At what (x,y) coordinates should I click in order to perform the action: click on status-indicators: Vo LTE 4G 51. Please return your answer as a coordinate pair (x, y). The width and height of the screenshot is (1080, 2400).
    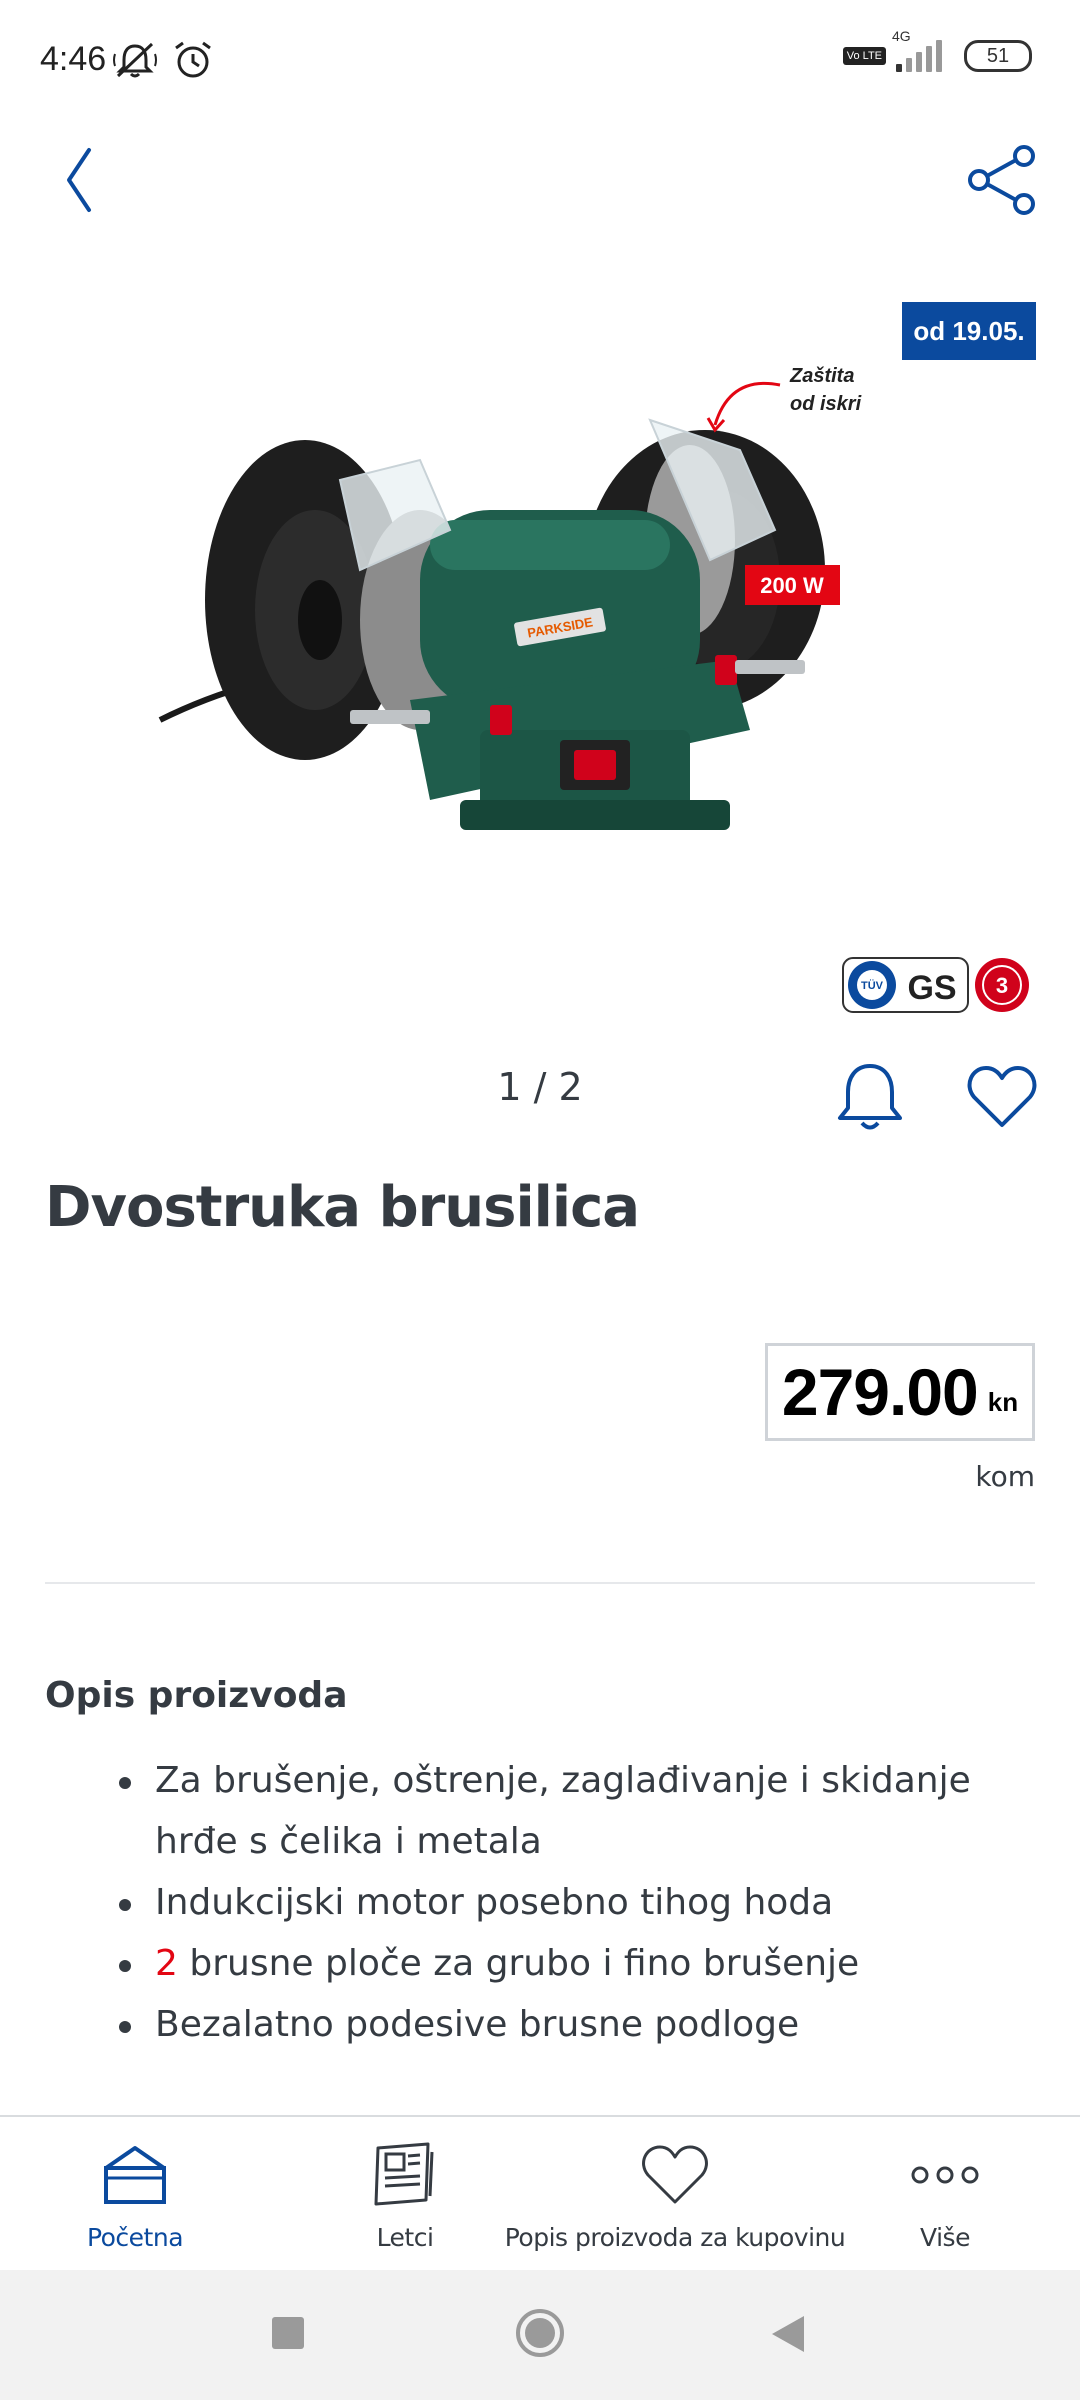
    Looking at the image, I should click on (937, 50).